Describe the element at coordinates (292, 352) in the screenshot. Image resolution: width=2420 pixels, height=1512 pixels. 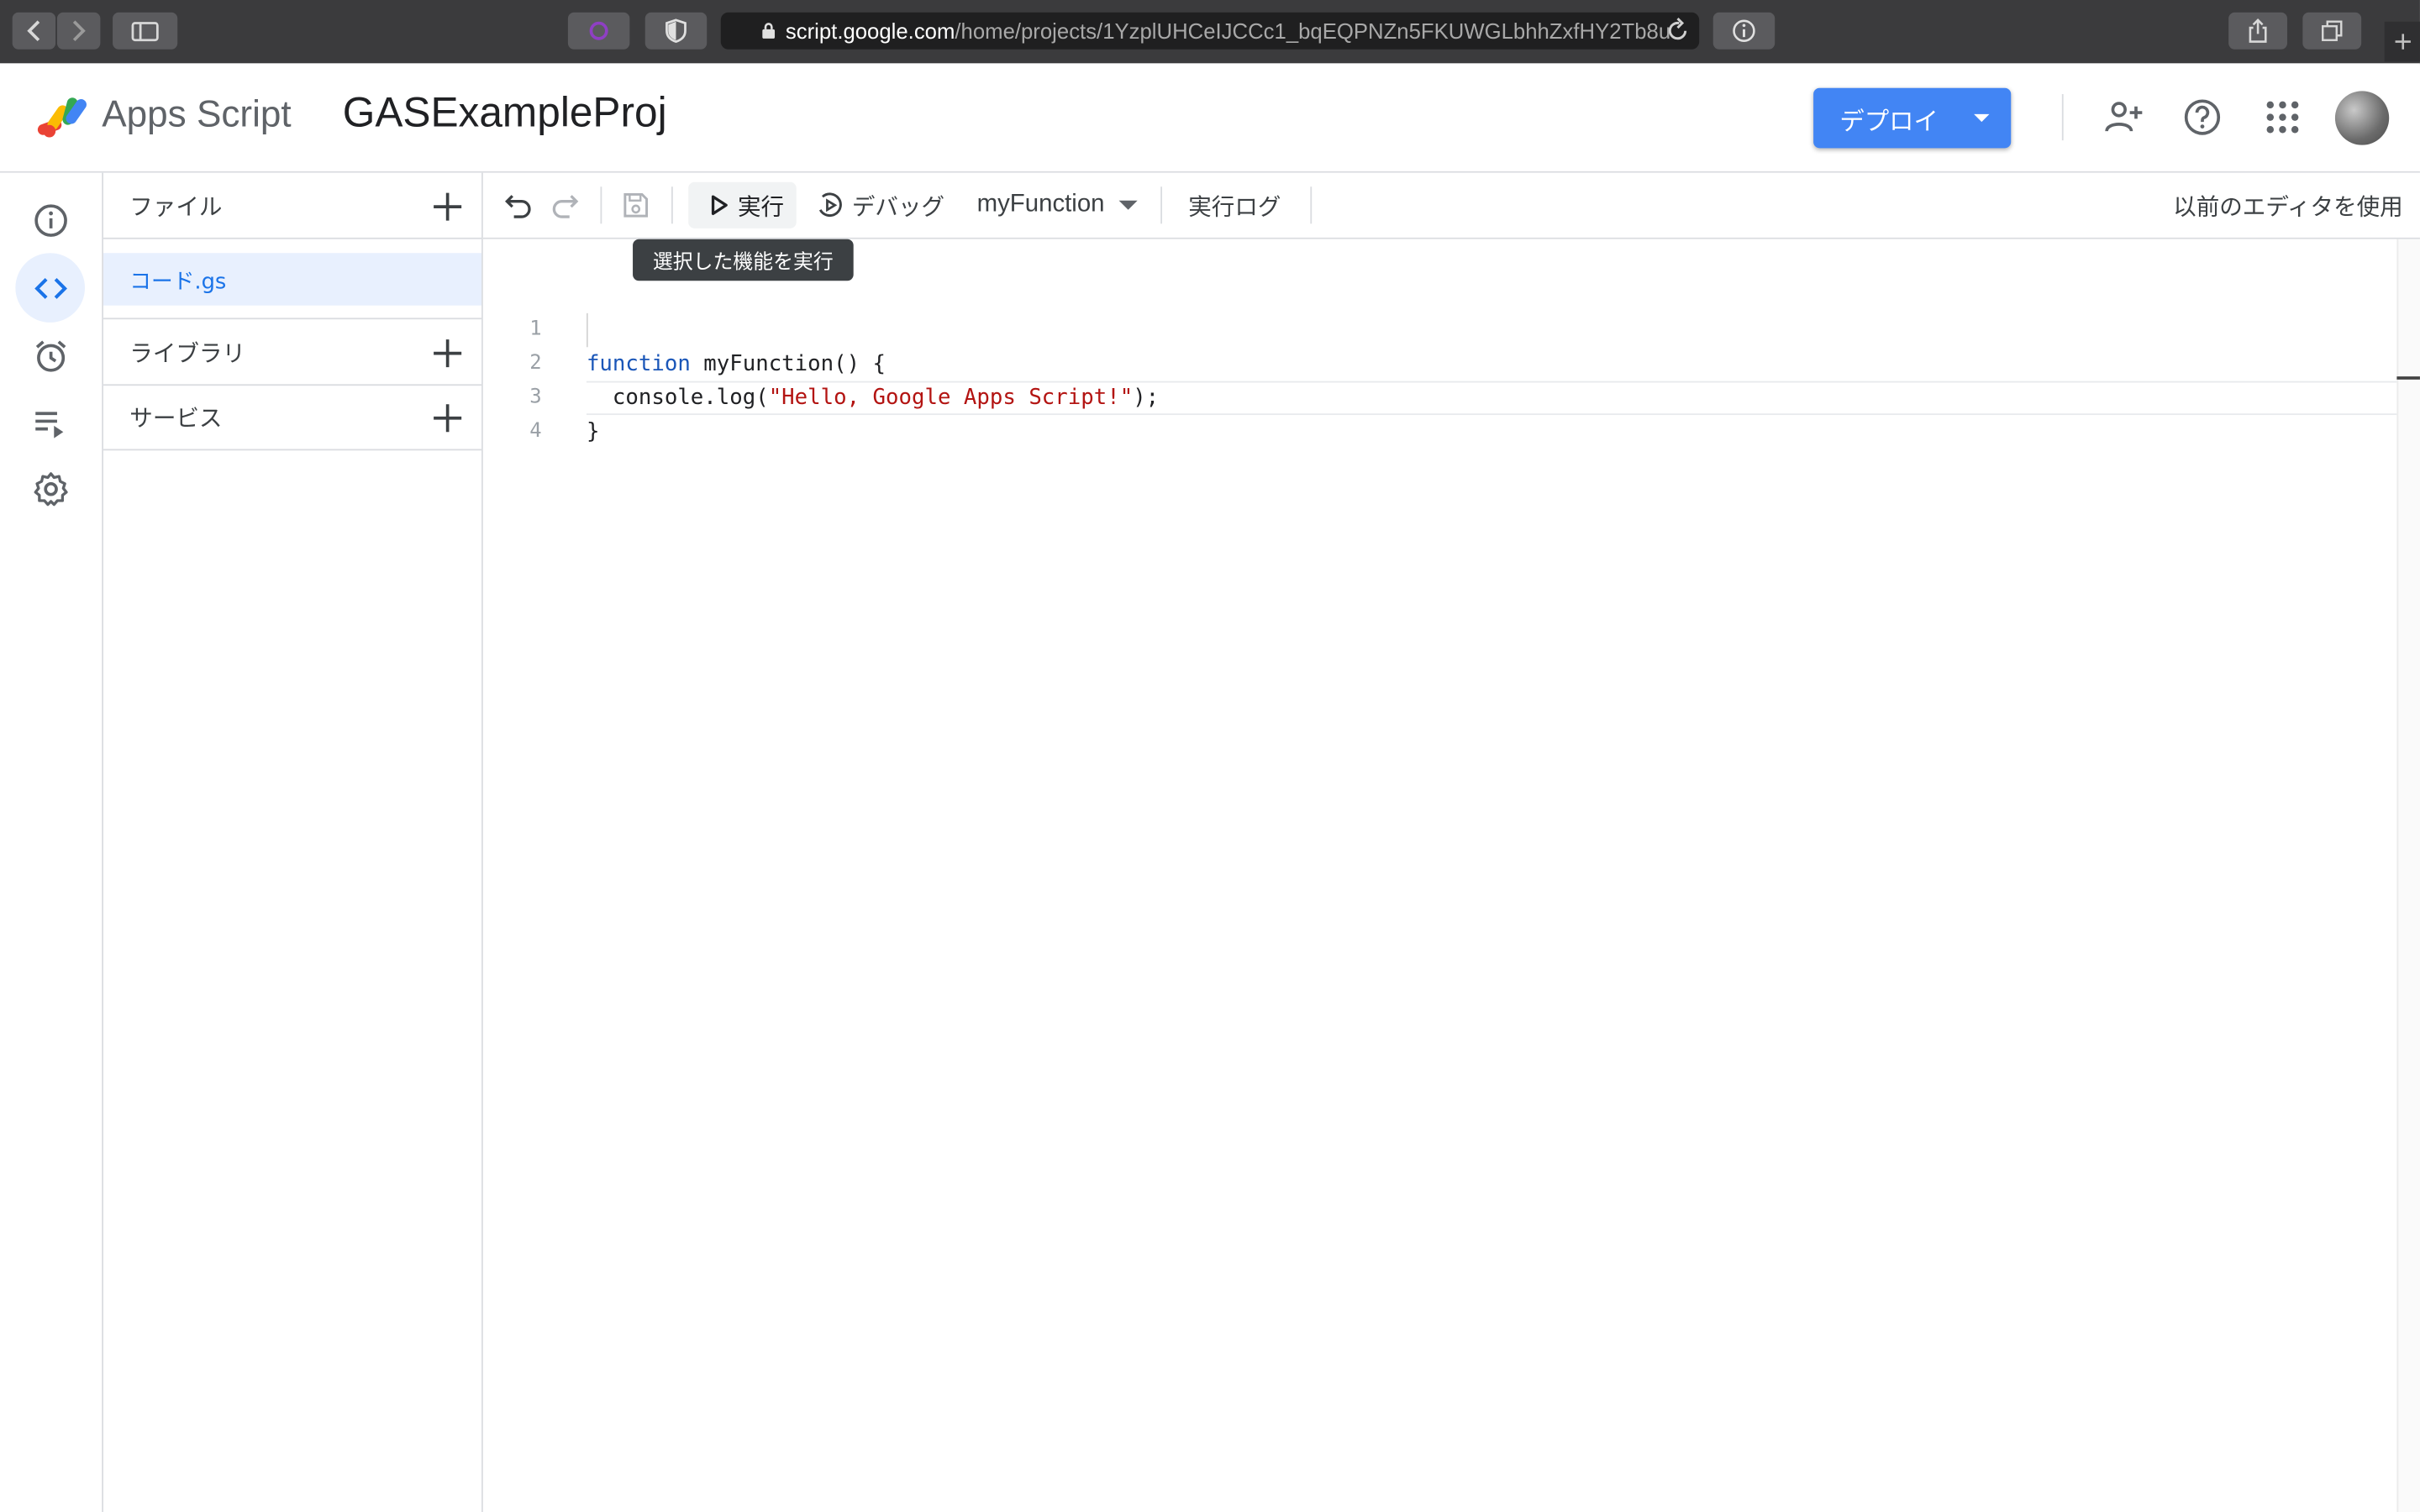
I see `libraries-section-header: ライブラリ` at that location.